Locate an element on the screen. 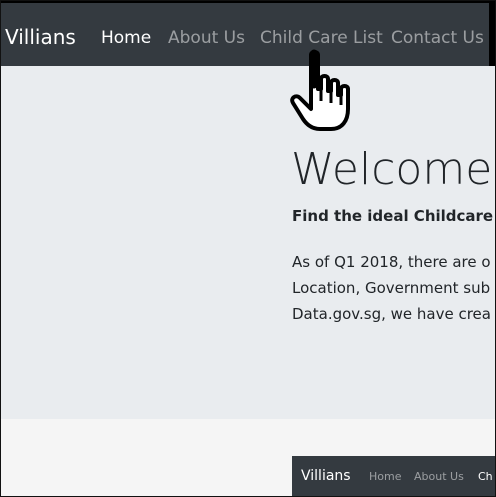 The height and width of the screenshot is (497, 496). nav-link-about-us: About Us is located at coordinates (206, 38).